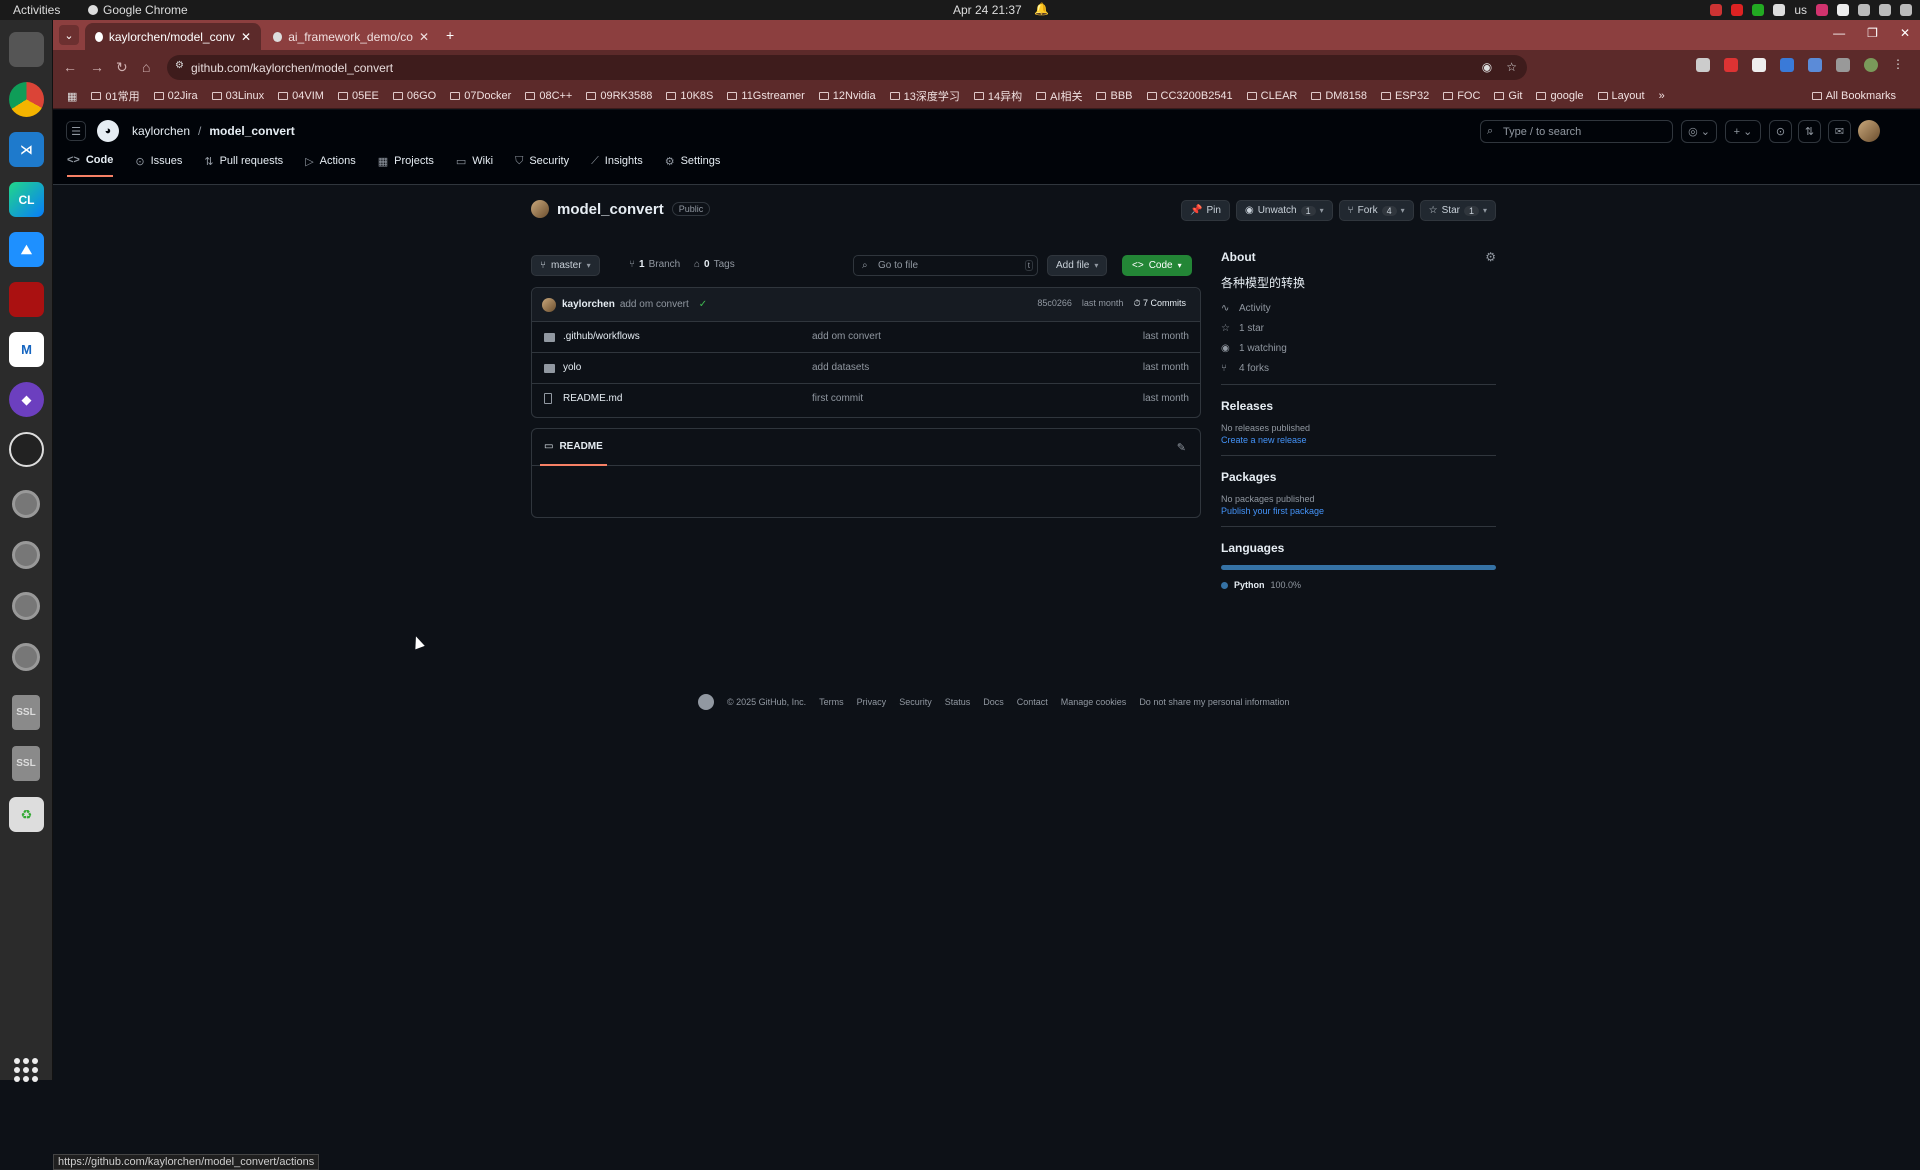 This screenshot has width=1920, height=1170. Describe the element at coordinates (619, 96) in the screenshot. I see `bookmark-folder: 09RK3588` at that location.